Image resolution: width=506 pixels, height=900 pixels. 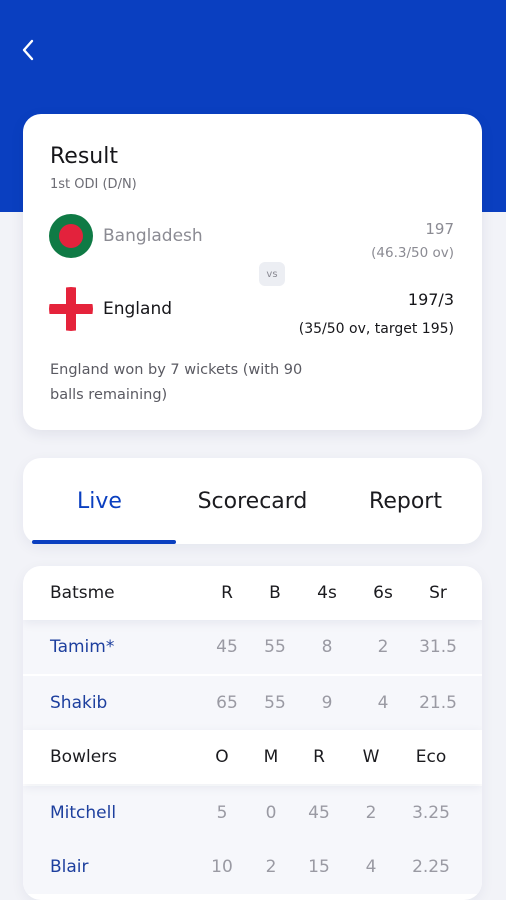 I want to click on team1-overs: (46.3/50 ov), so click(x=412, y=253).